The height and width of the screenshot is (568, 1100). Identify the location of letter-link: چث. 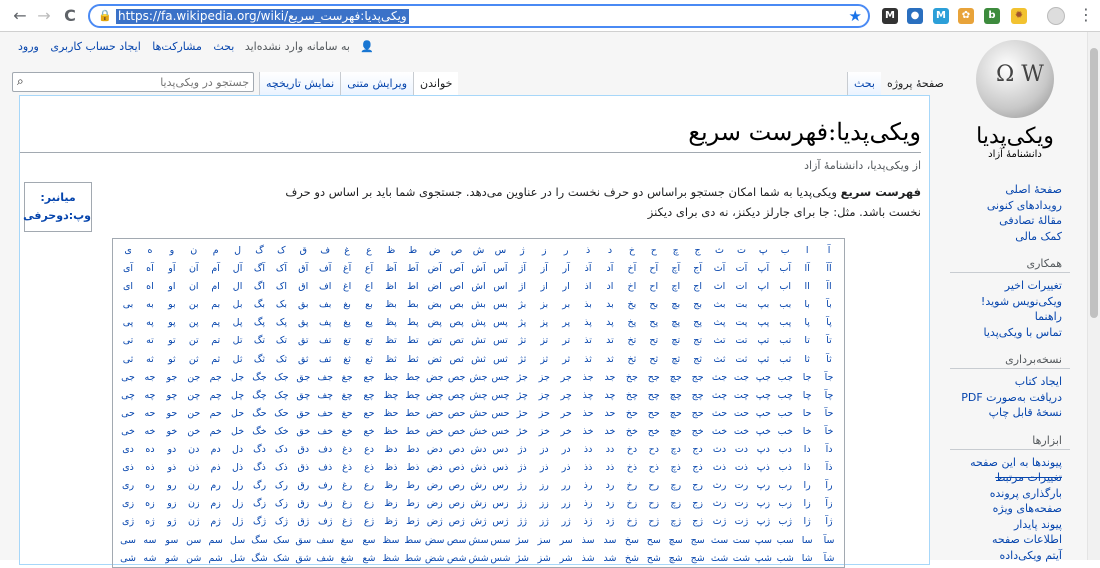
(720, 396).